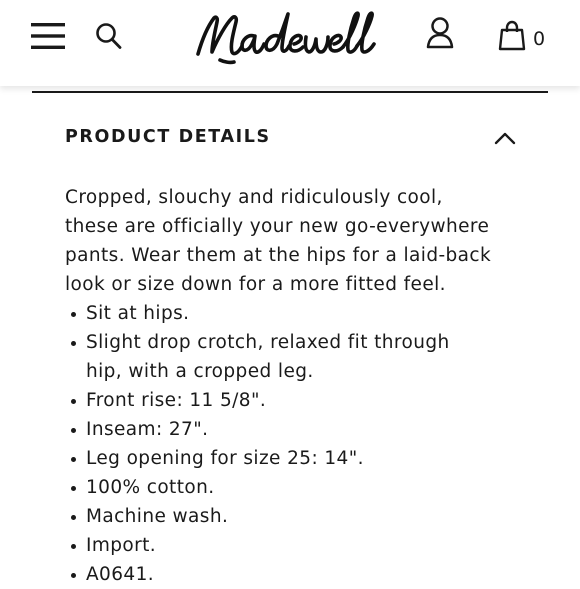 The image size is (580, 589). What do you see at coordinates (285, 487) in the screenshot?
I see `detail-item: 100% cotton.` at bounding box center [285, 487].